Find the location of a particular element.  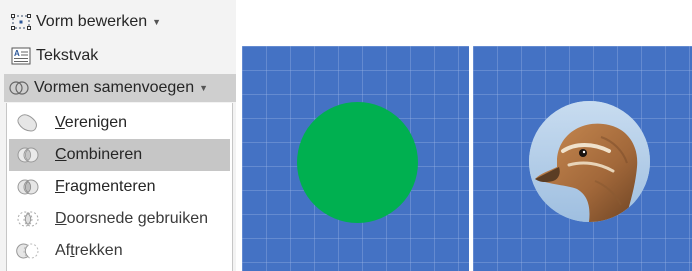

menu-item-union: Verenigen is located at coordinates (119, 123).